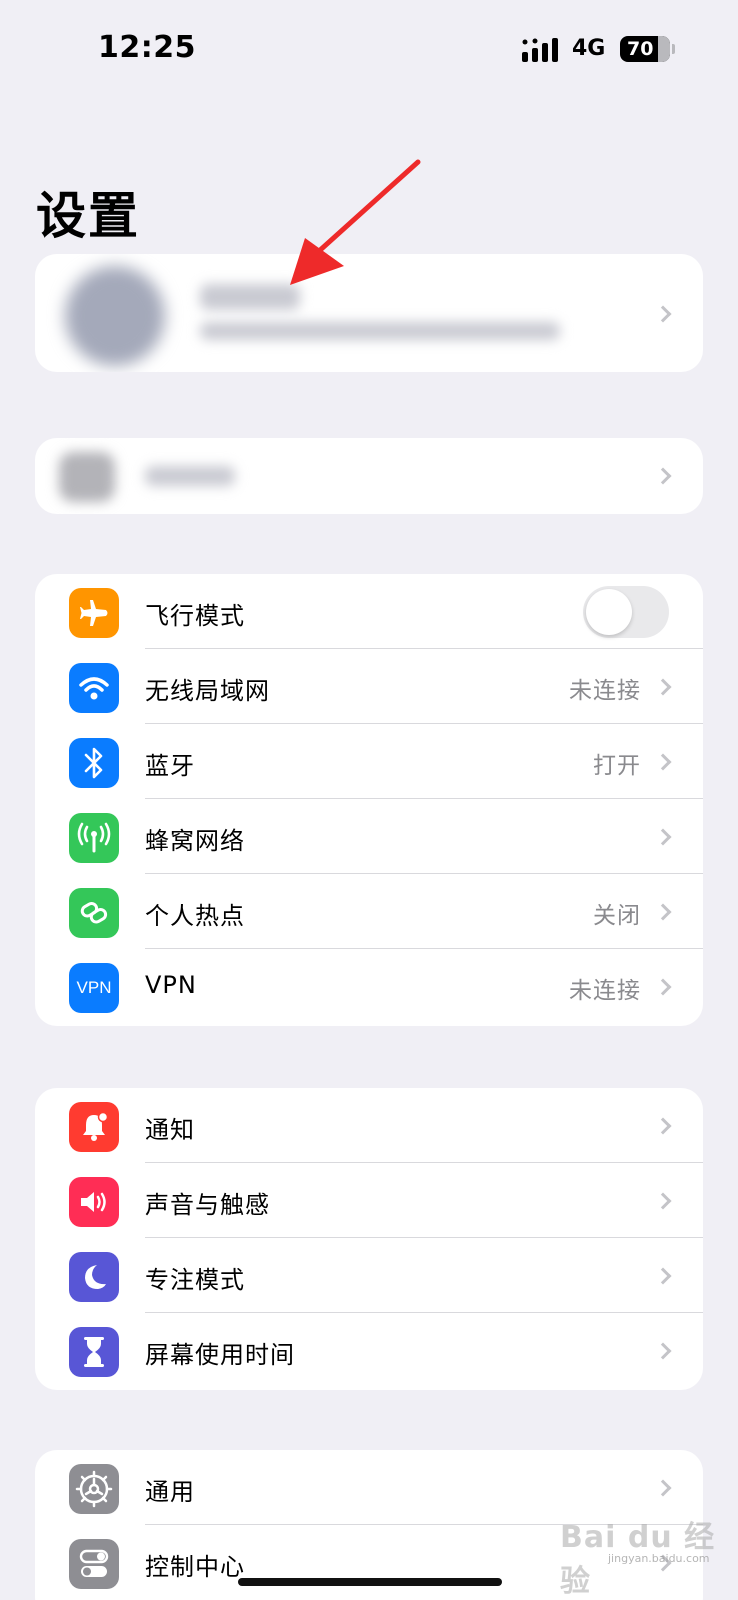 This screenshot has width=738, height=1600. I want to click on home-indicator, so click(370, 1582).